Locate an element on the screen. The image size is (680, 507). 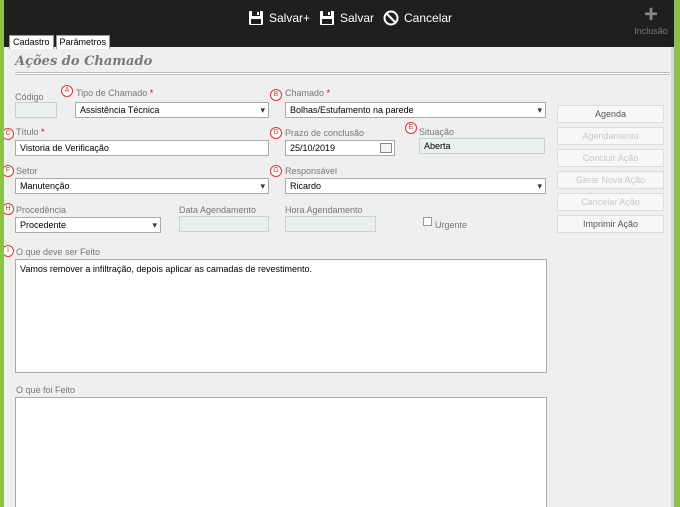
marker-f: F is located at coordinates (9, 171).